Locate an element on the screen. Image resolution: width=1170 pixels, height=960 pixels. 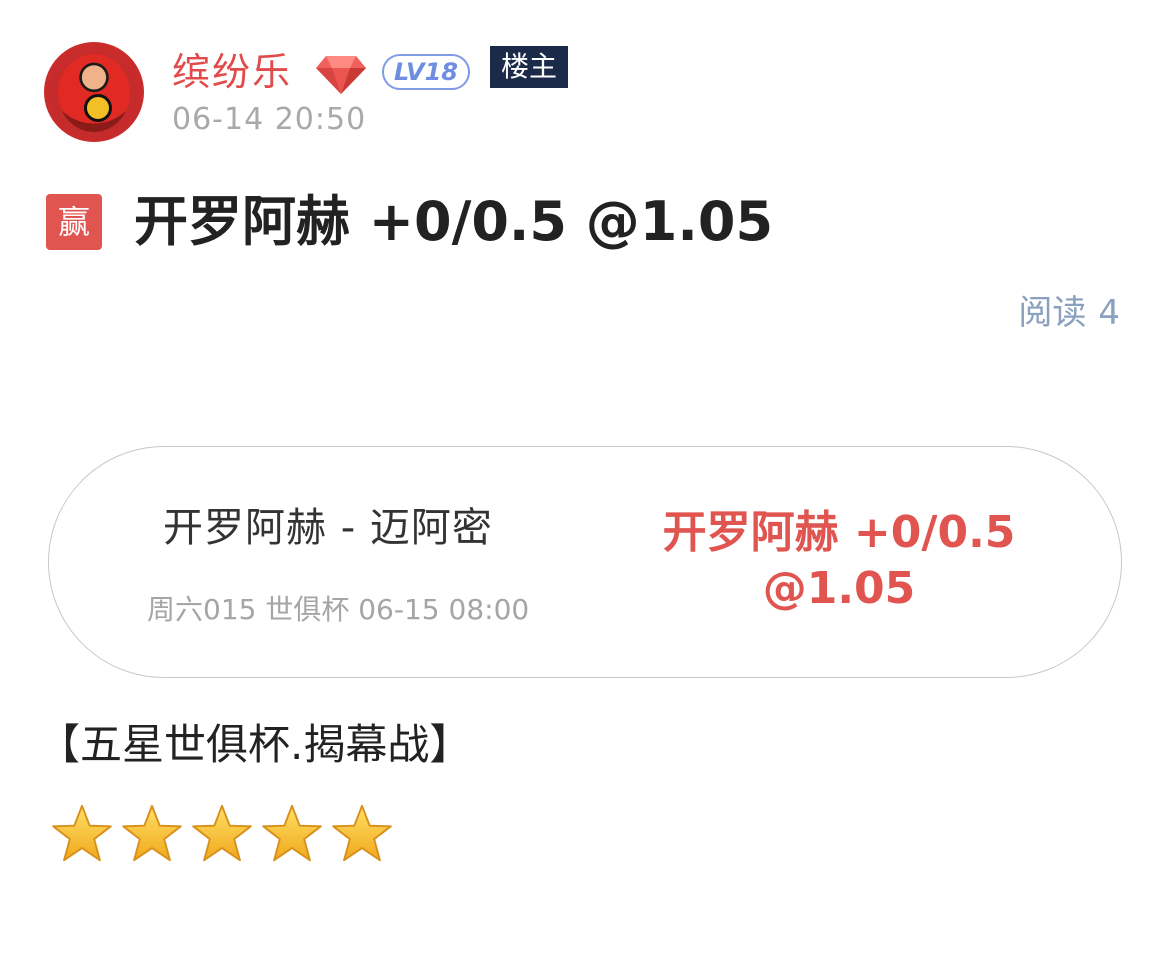
star-rating is located at coordinates (222, 835).